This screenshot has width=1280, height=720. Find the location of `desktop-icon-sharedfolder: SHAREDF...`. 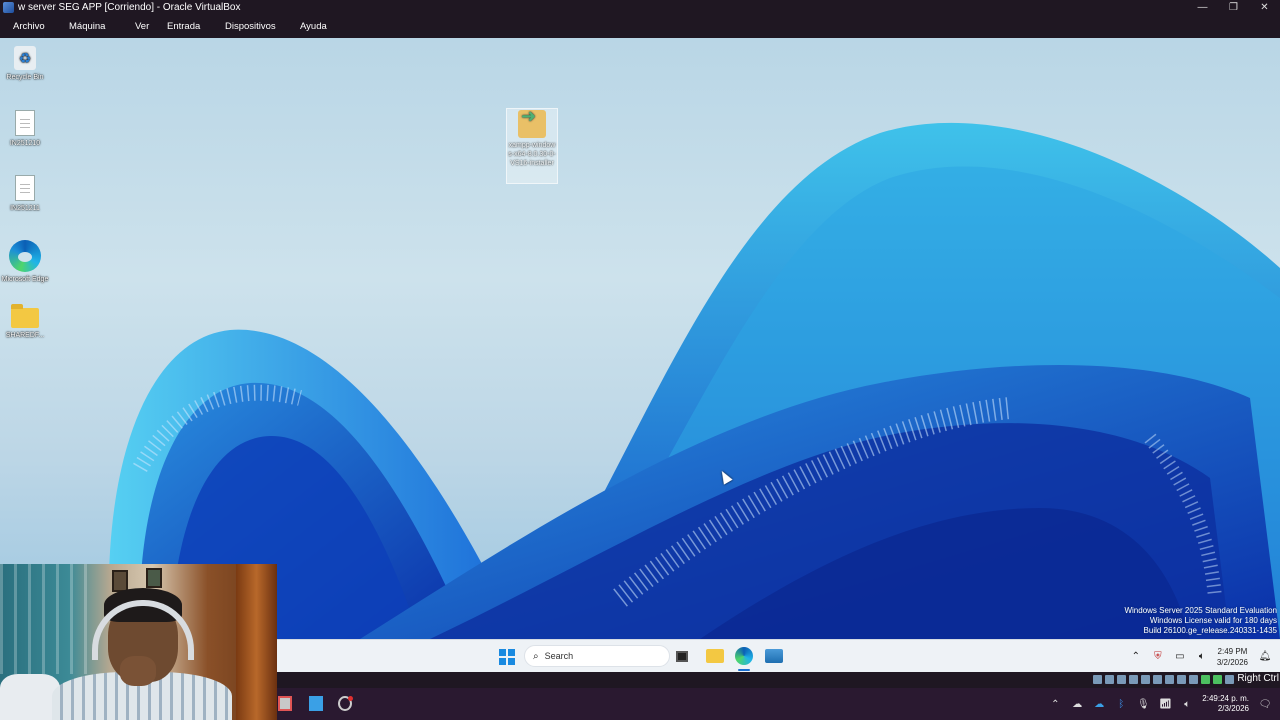

desktop-icon-sharedfolder: SHAREDF... is located at coordinates (25, 322).